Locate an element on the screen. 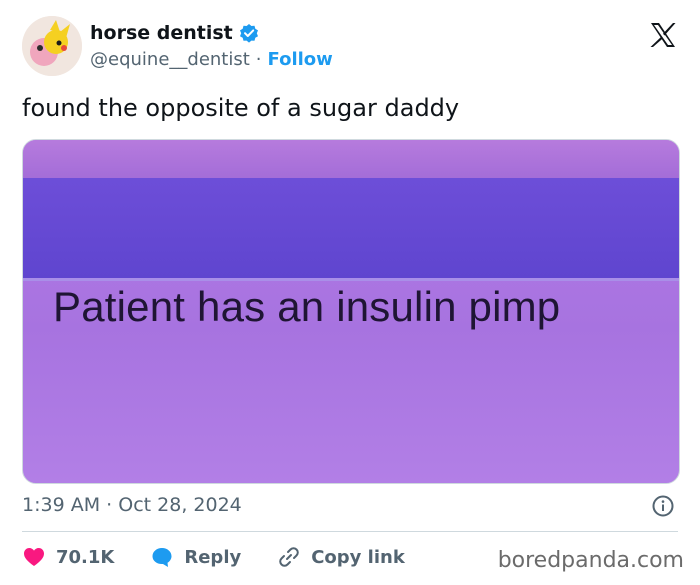  heart-icon is located at coordinates (34, 557).